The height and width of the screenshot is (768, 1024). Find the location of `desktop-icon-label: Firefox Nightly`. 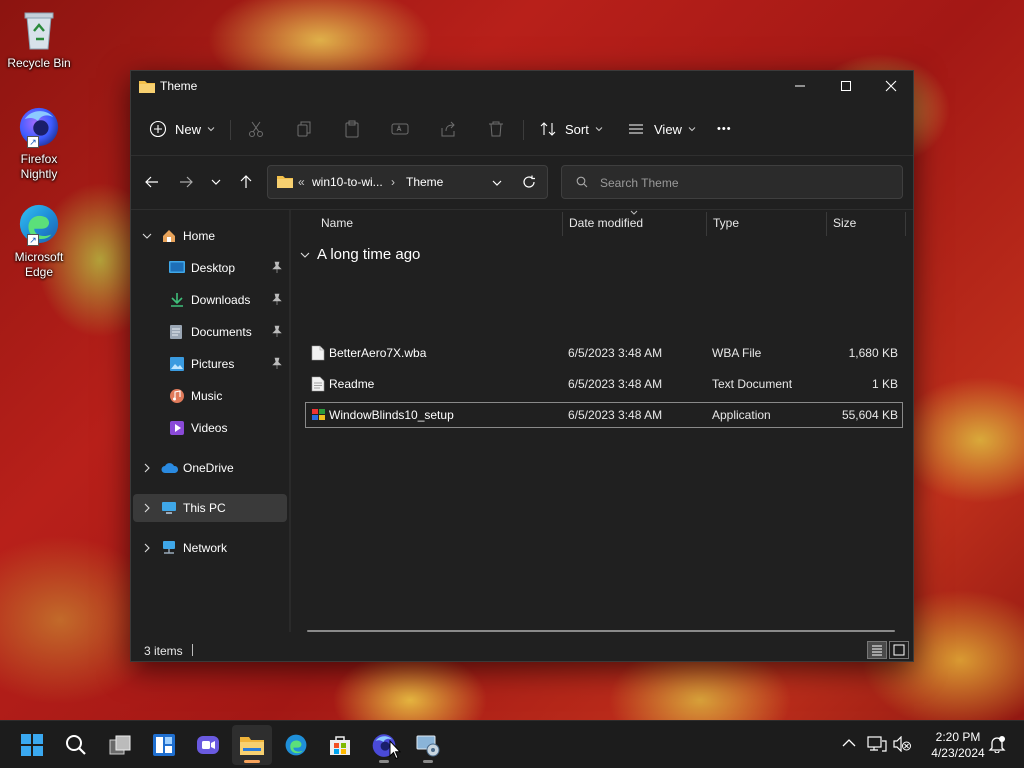

desktop-icon-label: Firefox Nightly is located at coordinates (39, 166).